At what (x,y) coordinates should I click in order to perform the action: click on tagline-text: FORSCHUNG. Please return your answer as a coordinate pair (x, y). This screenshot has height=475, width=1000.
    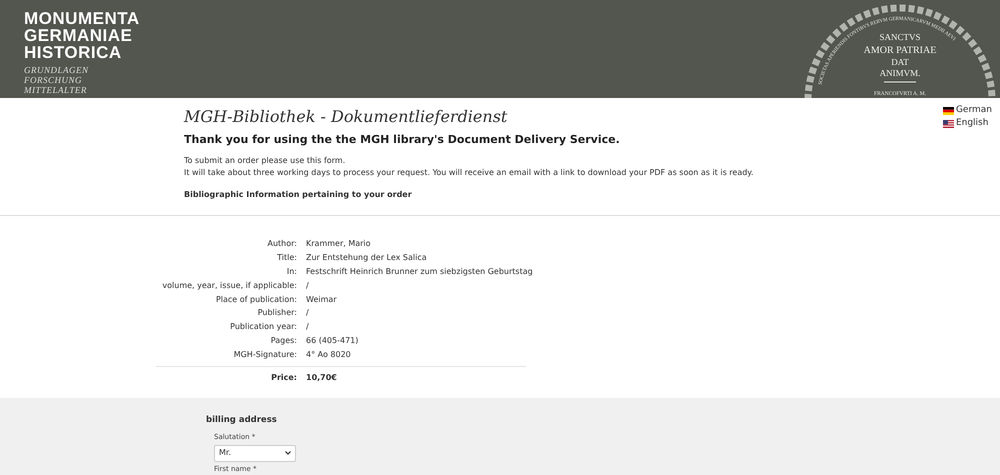
    Looking at the image, I should click on (53, 80).